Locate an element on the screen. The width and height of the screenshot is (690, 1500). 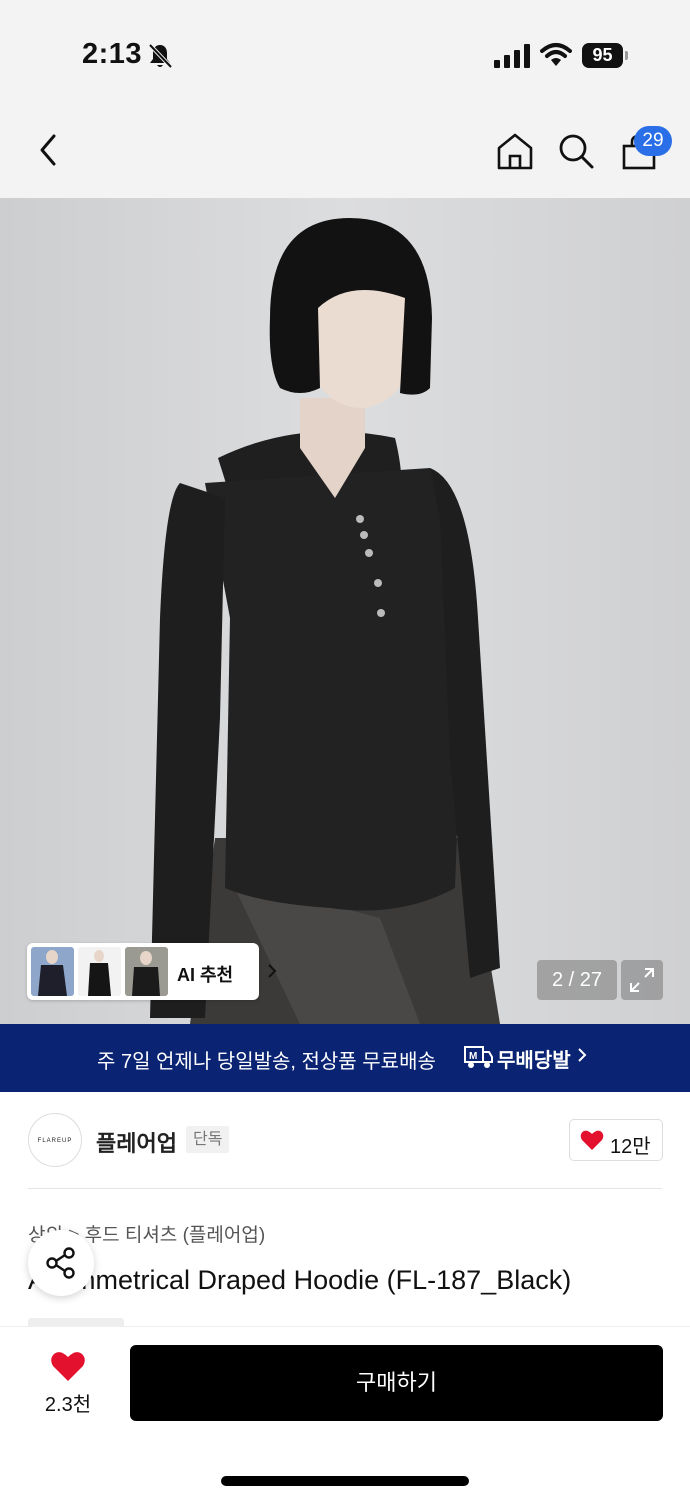
cellular-signal-icon is located at coordinates (512, 56).